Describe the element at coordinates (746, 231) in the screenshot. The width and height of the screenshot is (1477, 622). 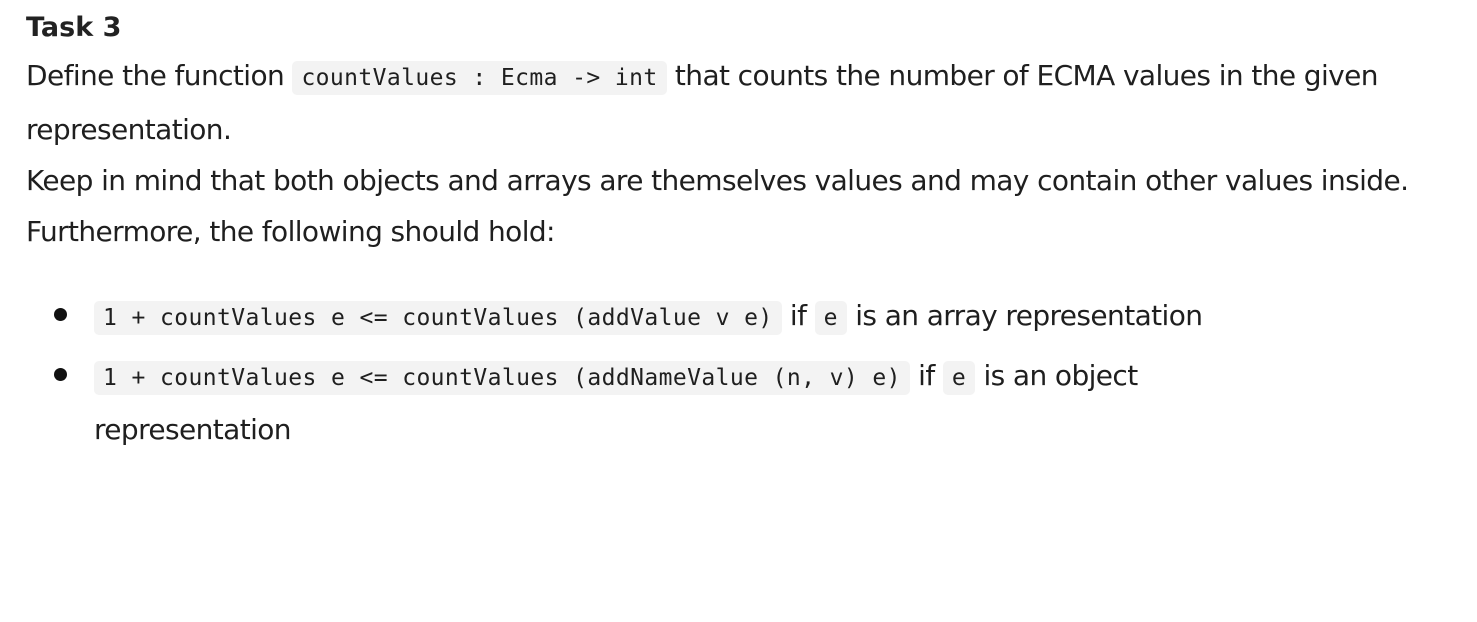
I see `conditions-intro-paragraph: Furthermore, the following should hold:` at that location.